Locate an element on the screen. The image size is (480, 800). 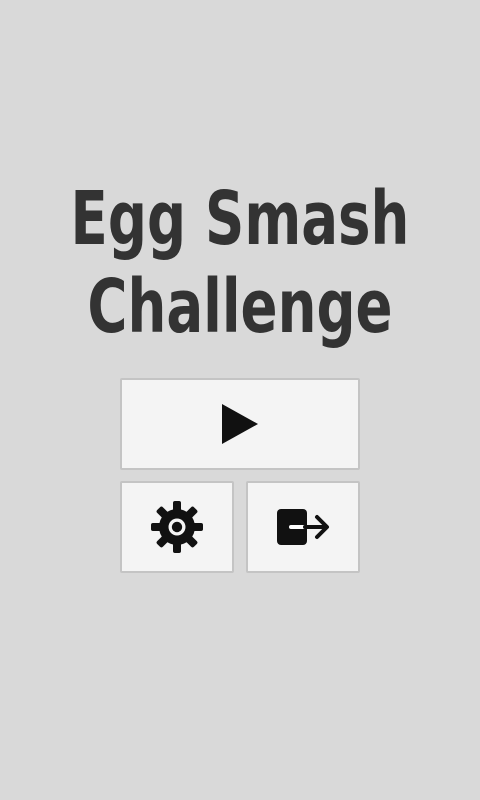
gear-icon is located at coordinates (177, 527).